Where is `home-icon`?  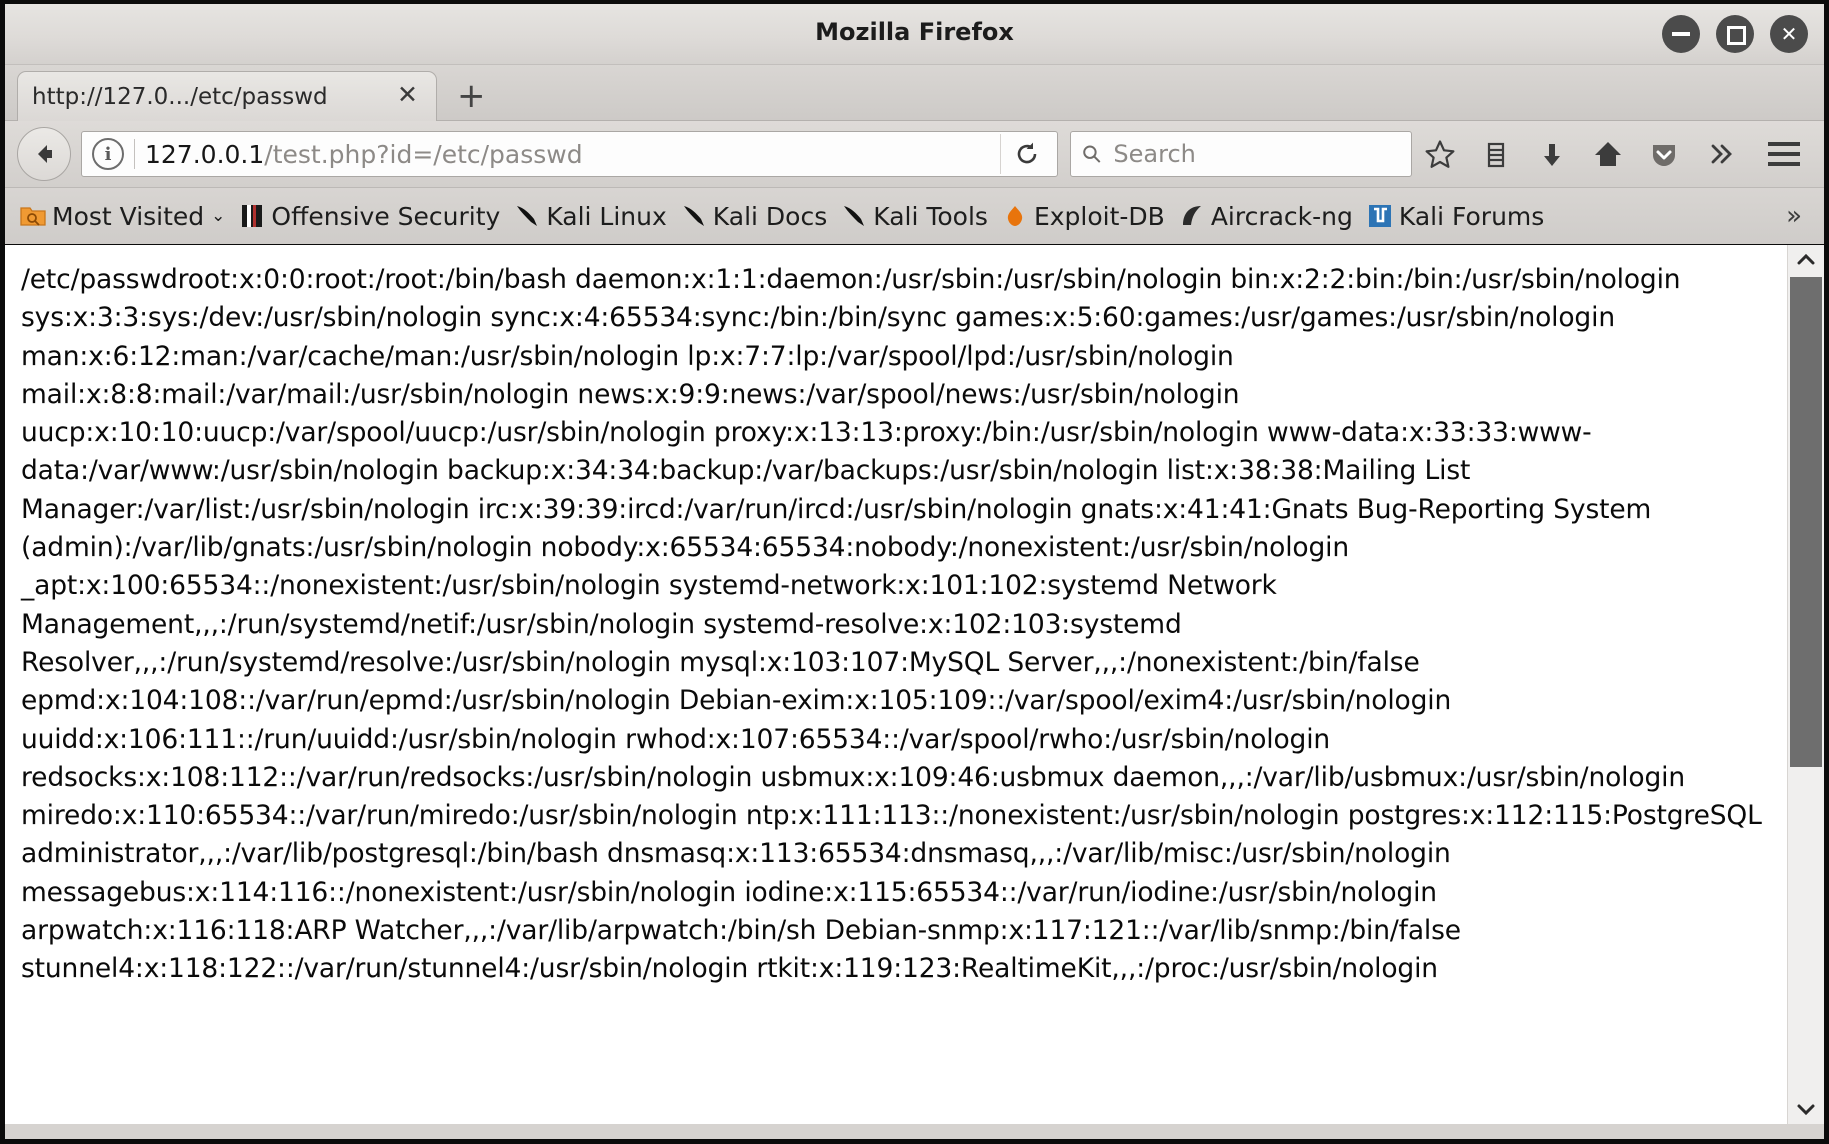
home-icon is located at coordinates (1608, 154).